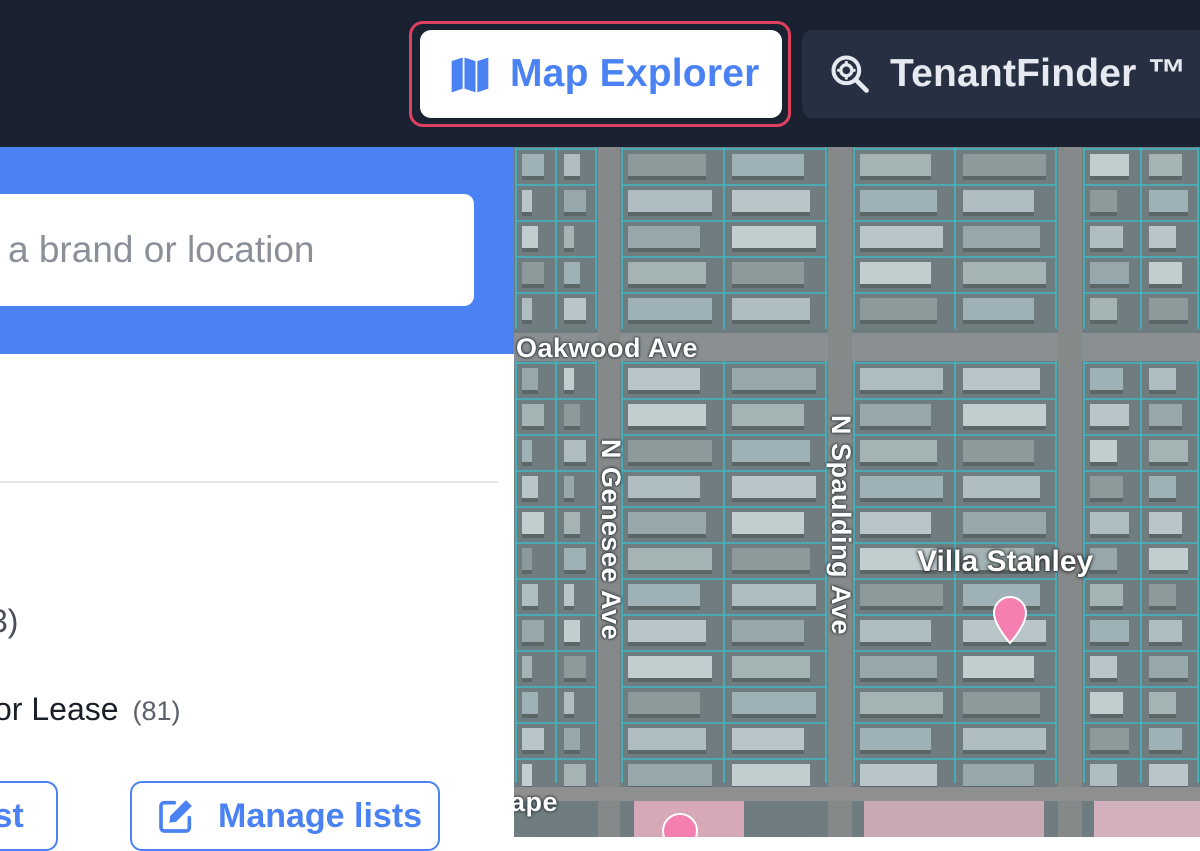 The image size is (1200, 851). What do you see at coordinates (611, 540) in the screenshot?
I see `street-label-genesee: N Genesee Ave` at bounding box center [611, 540].